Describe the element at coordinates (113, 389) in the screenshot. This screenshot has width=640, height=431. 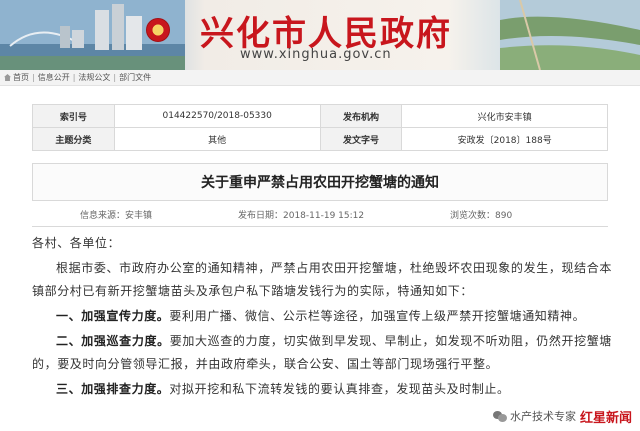
I see `item-heading: 三、加强排查力度。` at that location.